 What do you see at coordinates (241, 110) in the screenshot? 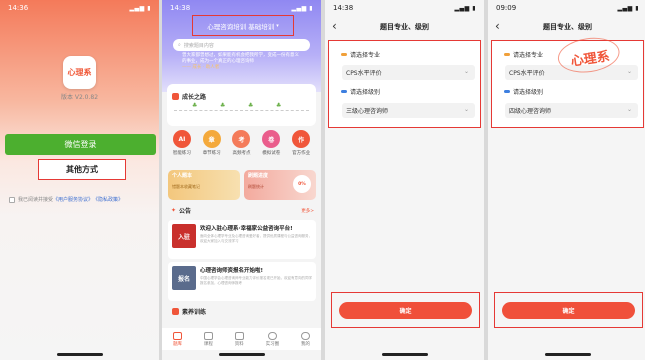
I see `growth-path` at bounding box center [241, 110].